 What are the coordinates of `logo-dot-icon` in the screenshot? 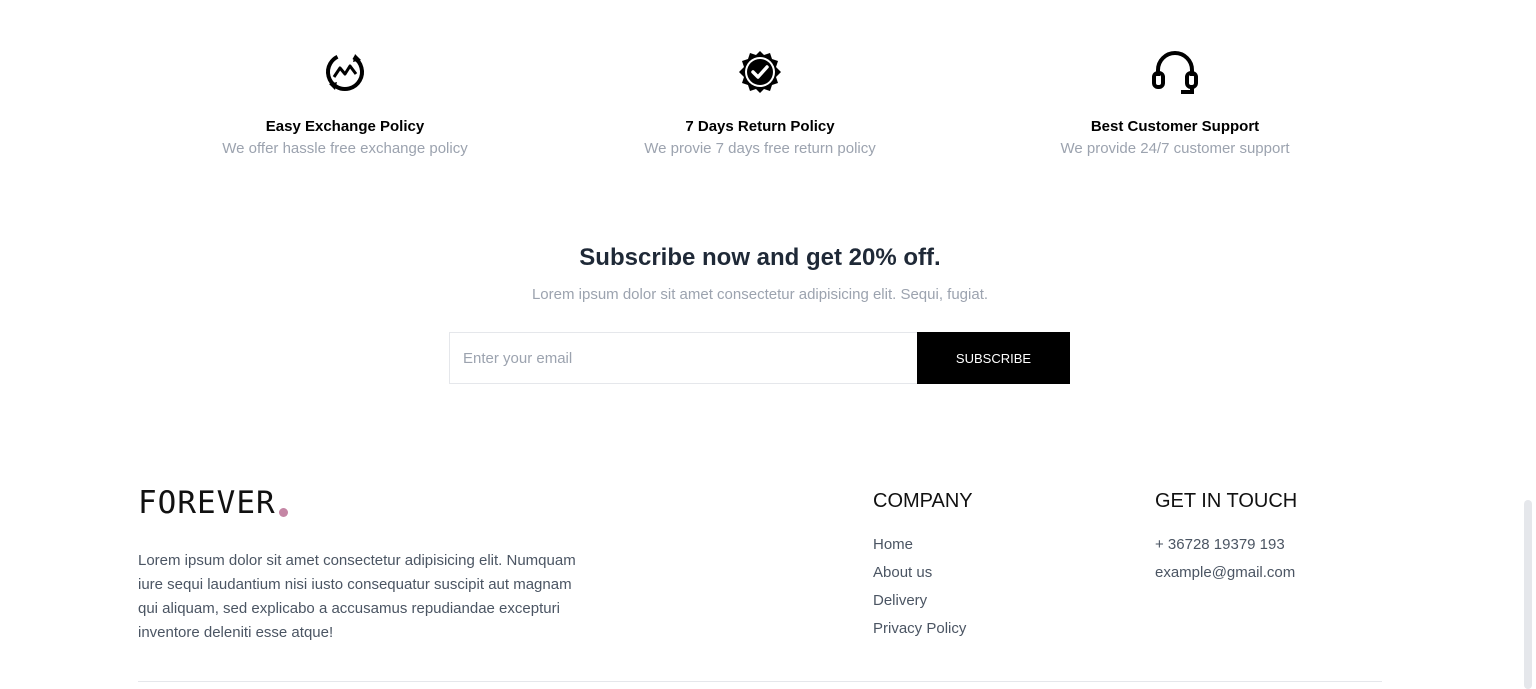 It's located at (283, 512).